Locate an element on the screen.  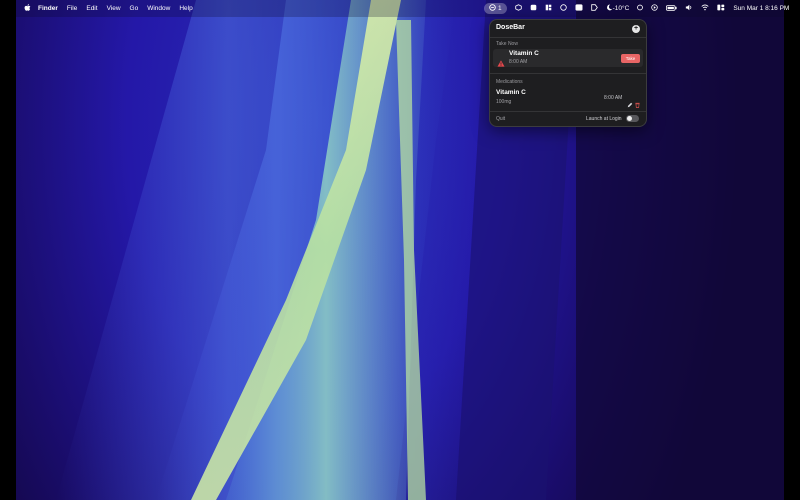
pill-icon is located at coordinates (492, 8).